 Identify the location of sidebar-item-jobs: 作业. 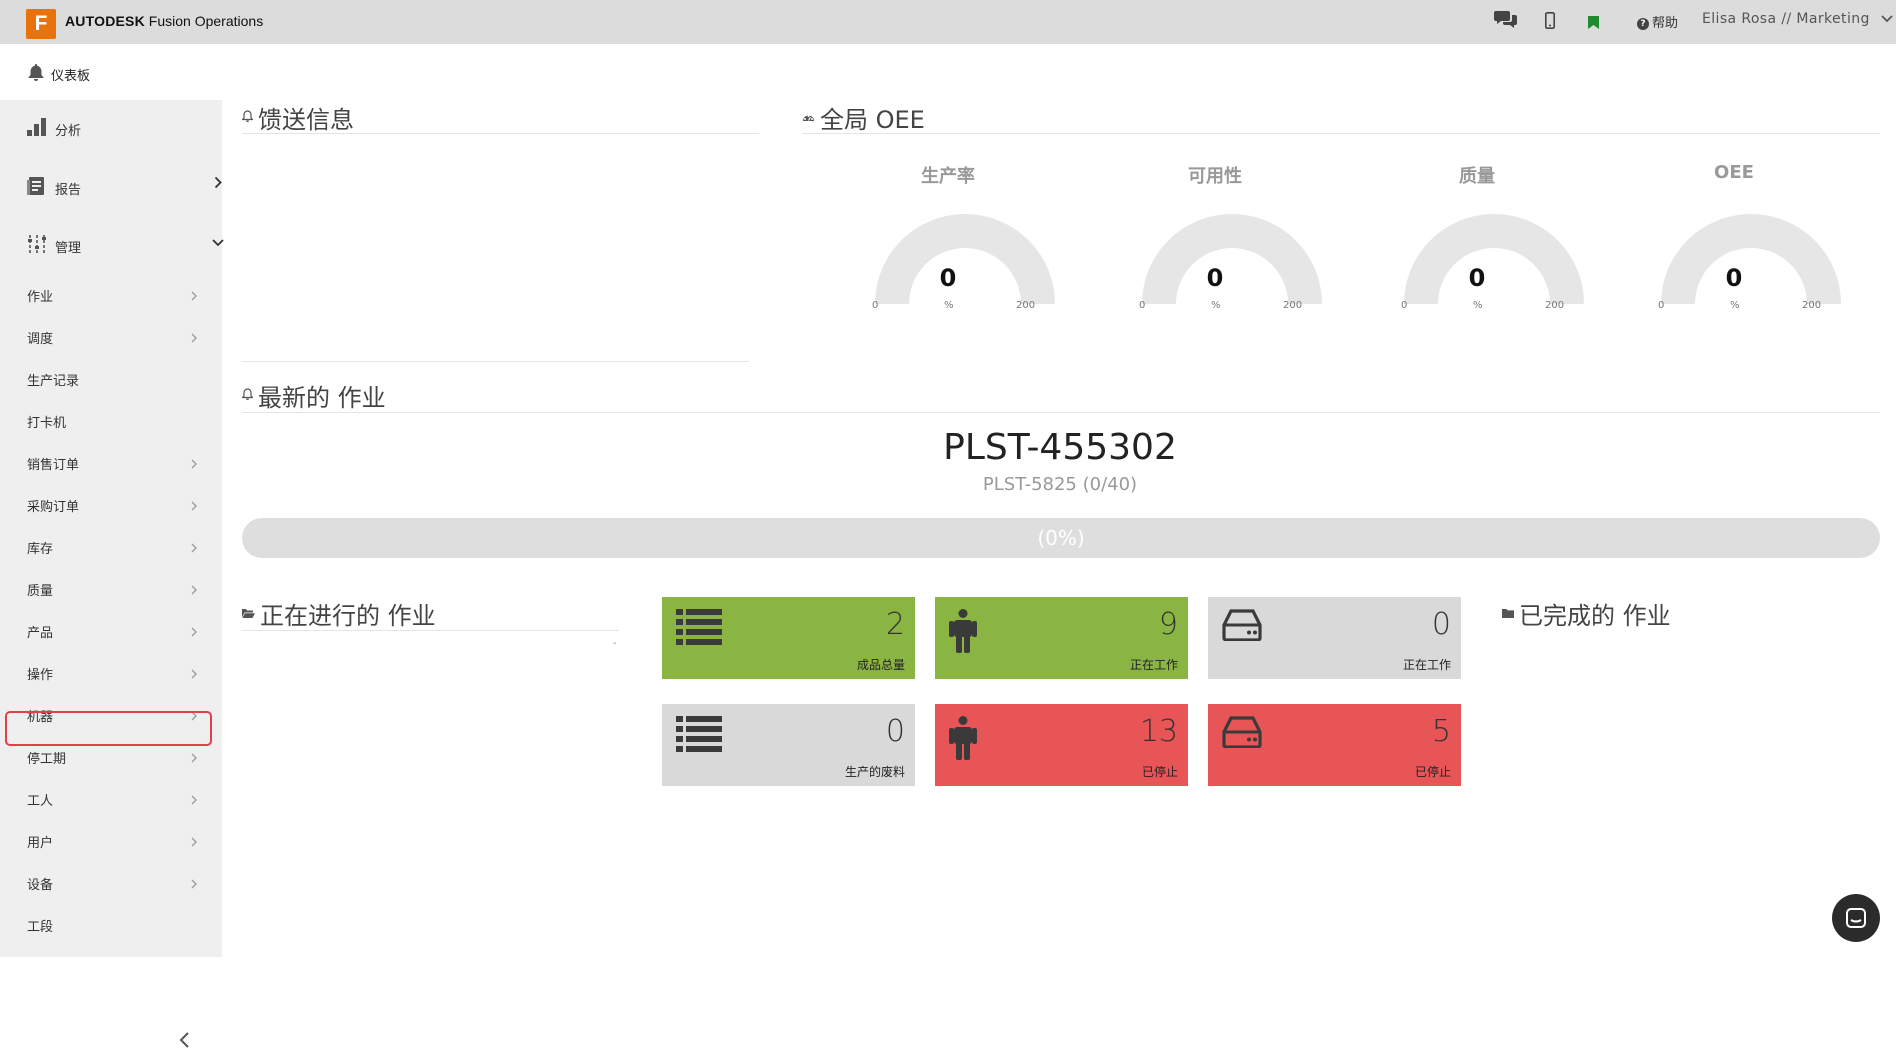
(112, 295).